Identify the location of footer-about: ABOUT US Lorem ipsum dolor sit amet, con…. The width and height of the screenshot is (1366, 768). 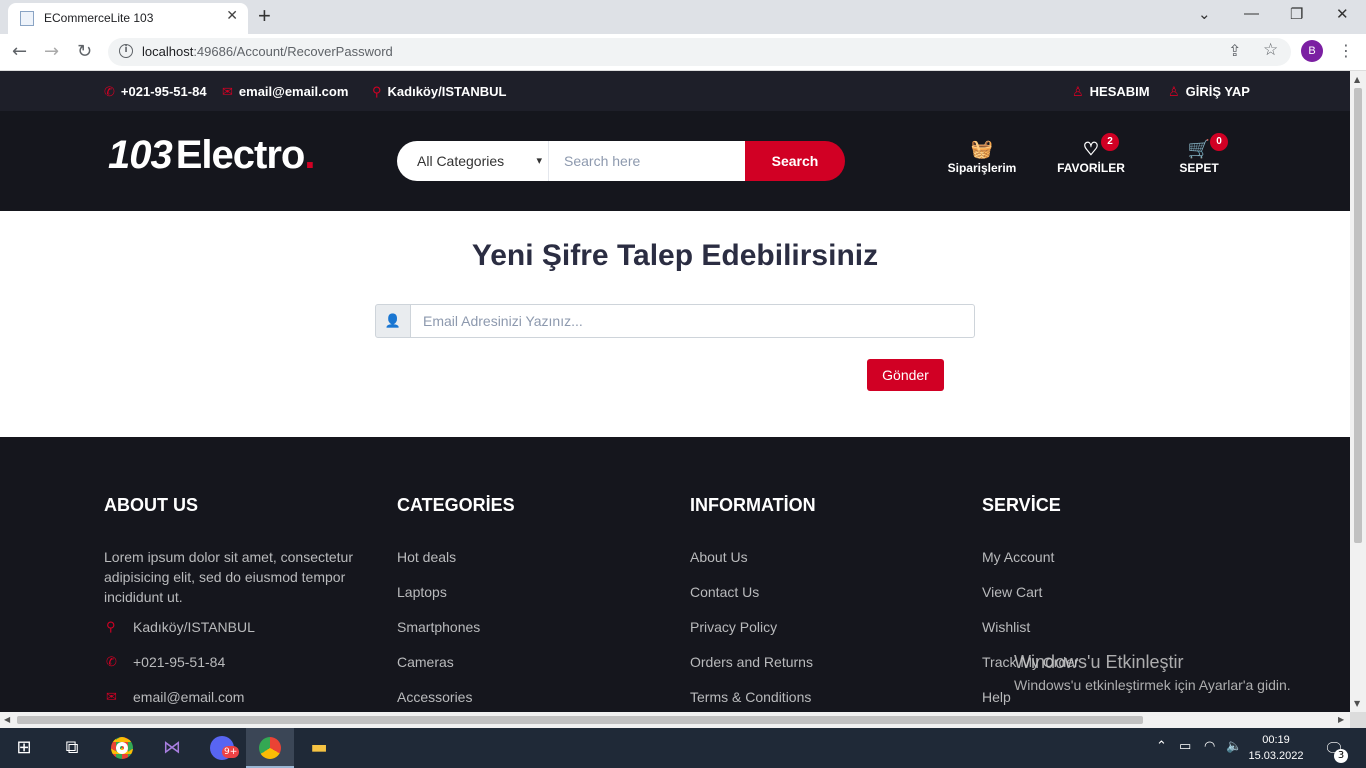
(244, 603).